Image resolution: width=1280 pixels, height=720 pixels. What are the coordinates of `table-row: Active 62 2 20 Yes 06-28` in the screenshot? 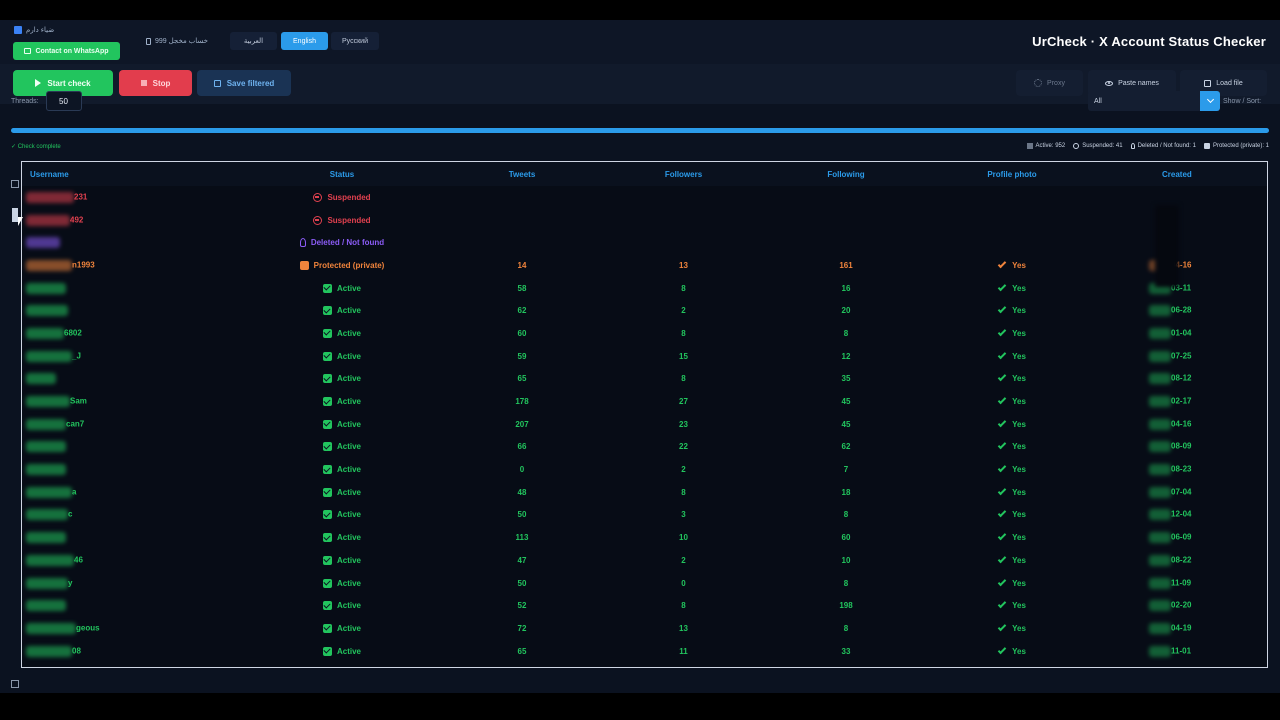 It's located at (644, 310).